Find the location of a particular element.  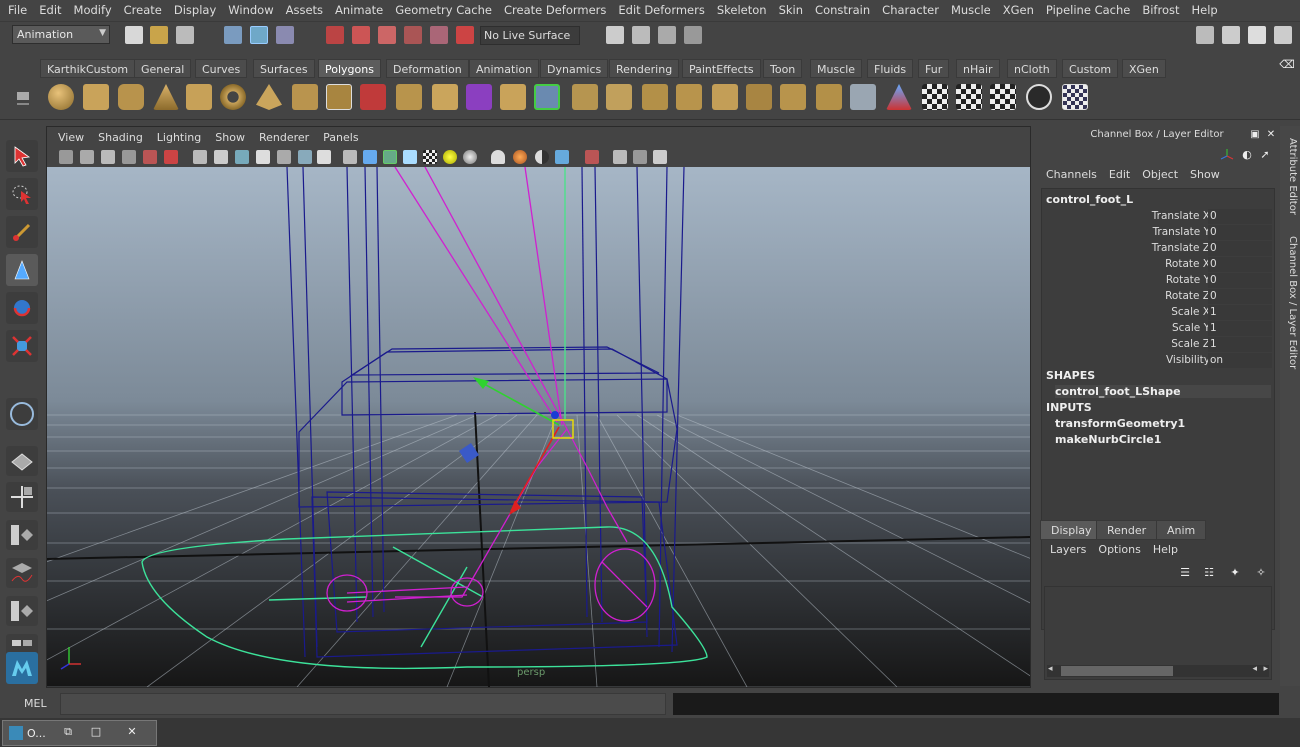

shape-node-item: control_foot_LShape is located at coordinates (1163, 391).